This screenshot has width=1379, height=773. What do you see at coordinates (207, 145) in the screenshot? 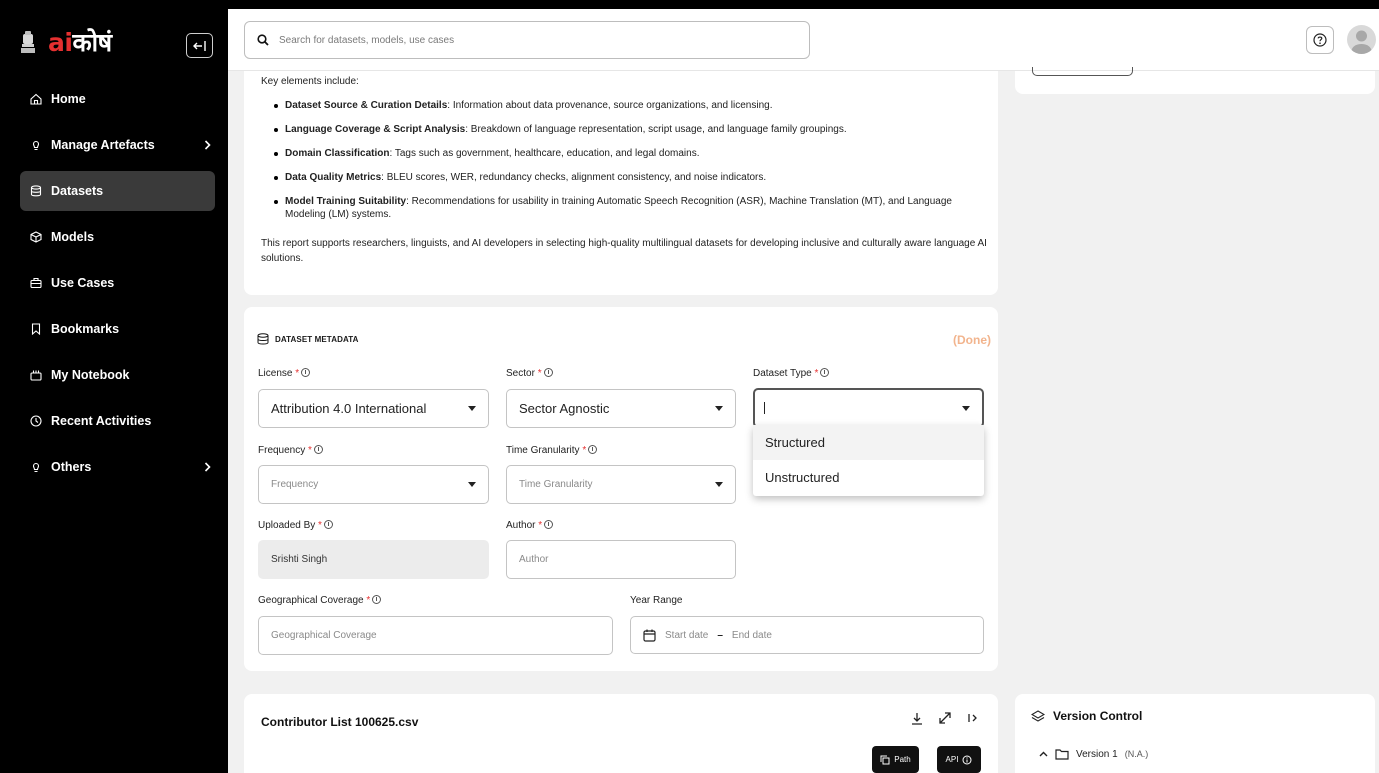
I see `chevron-right-icon` at bounding box center [207, 145].